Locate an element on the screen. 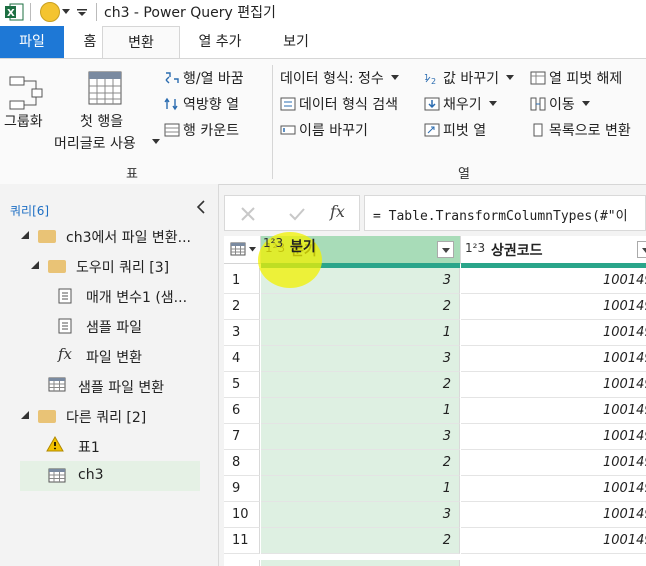 Image resolution: width=646 pixels, height=566 pixels. row-number: 11 is located at coordinates (242, 541).